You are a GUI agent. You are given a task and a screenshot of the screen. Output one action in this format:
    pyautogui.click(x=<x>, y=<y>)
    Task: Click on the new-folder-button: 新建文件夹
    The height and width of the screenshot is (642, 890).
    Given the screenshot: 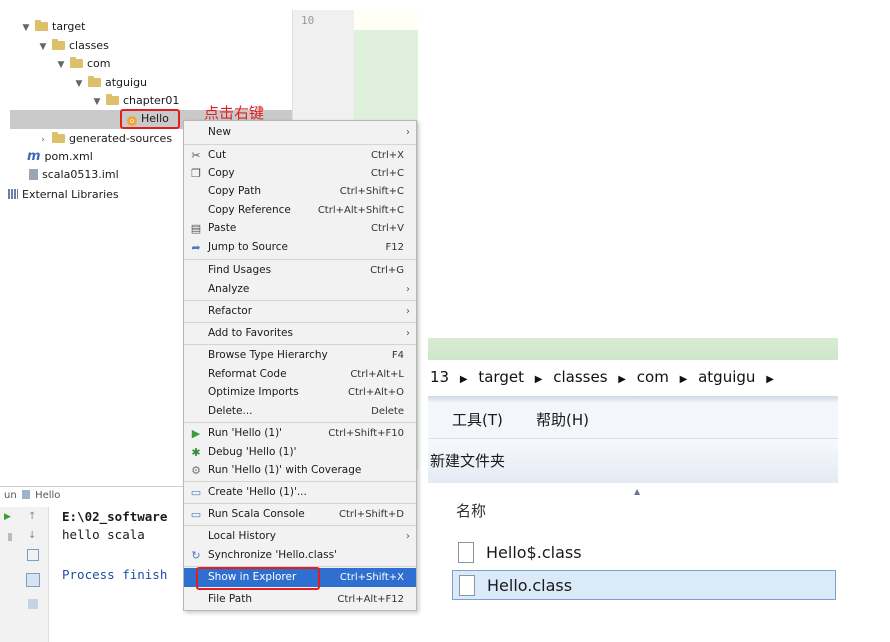 What is the action you would take?
    pyautogui.click(x=467, y=460)
    